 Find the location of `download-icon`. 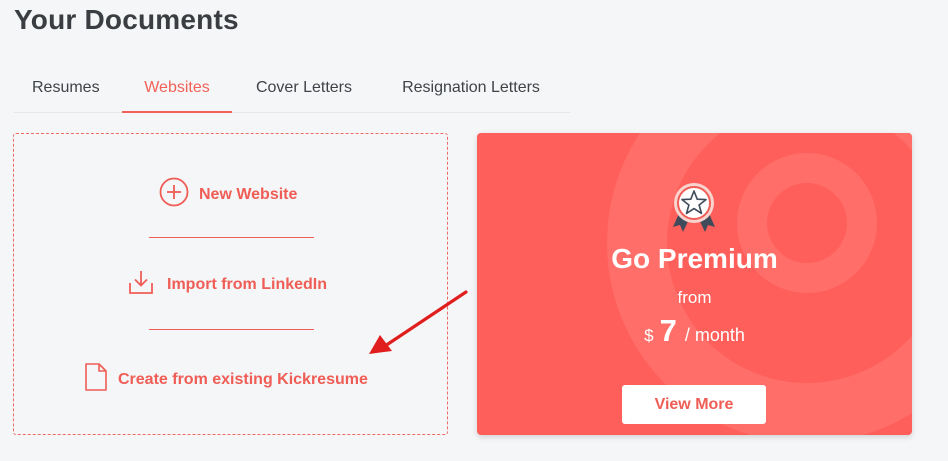

download-icon is located at coordinates (141, 284).